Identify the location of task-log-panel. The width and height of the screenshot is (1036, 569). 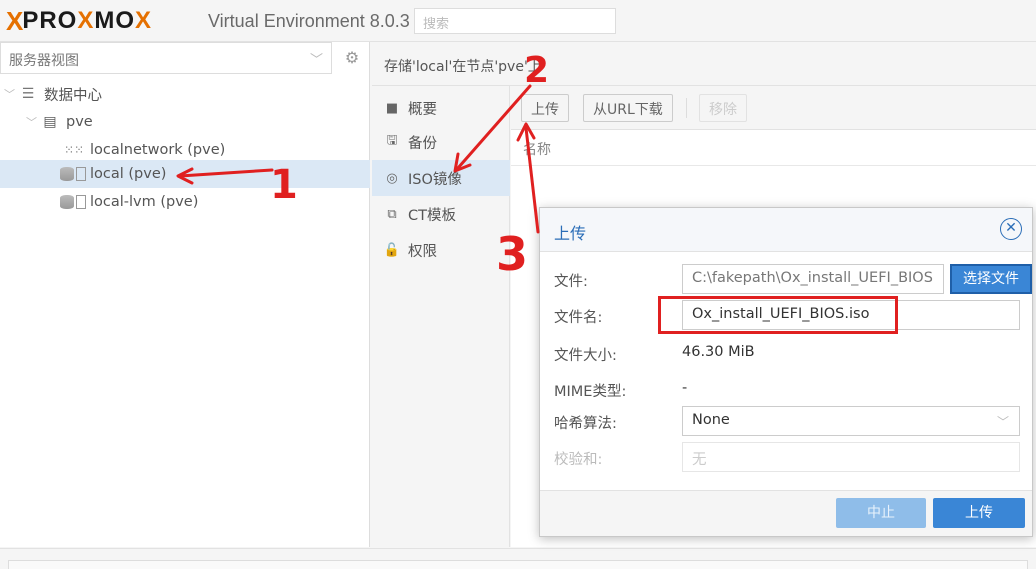
(518, 564).